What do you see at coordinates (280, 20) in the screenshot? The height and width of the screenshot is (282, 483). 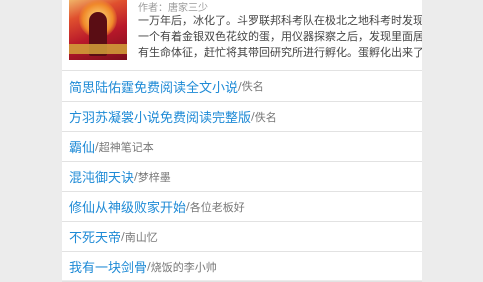 I see `summary-line: 一万年后，冰化了。斗罗联邦科考队在极北之地科考时发现了` at bounding box center [280, 20].